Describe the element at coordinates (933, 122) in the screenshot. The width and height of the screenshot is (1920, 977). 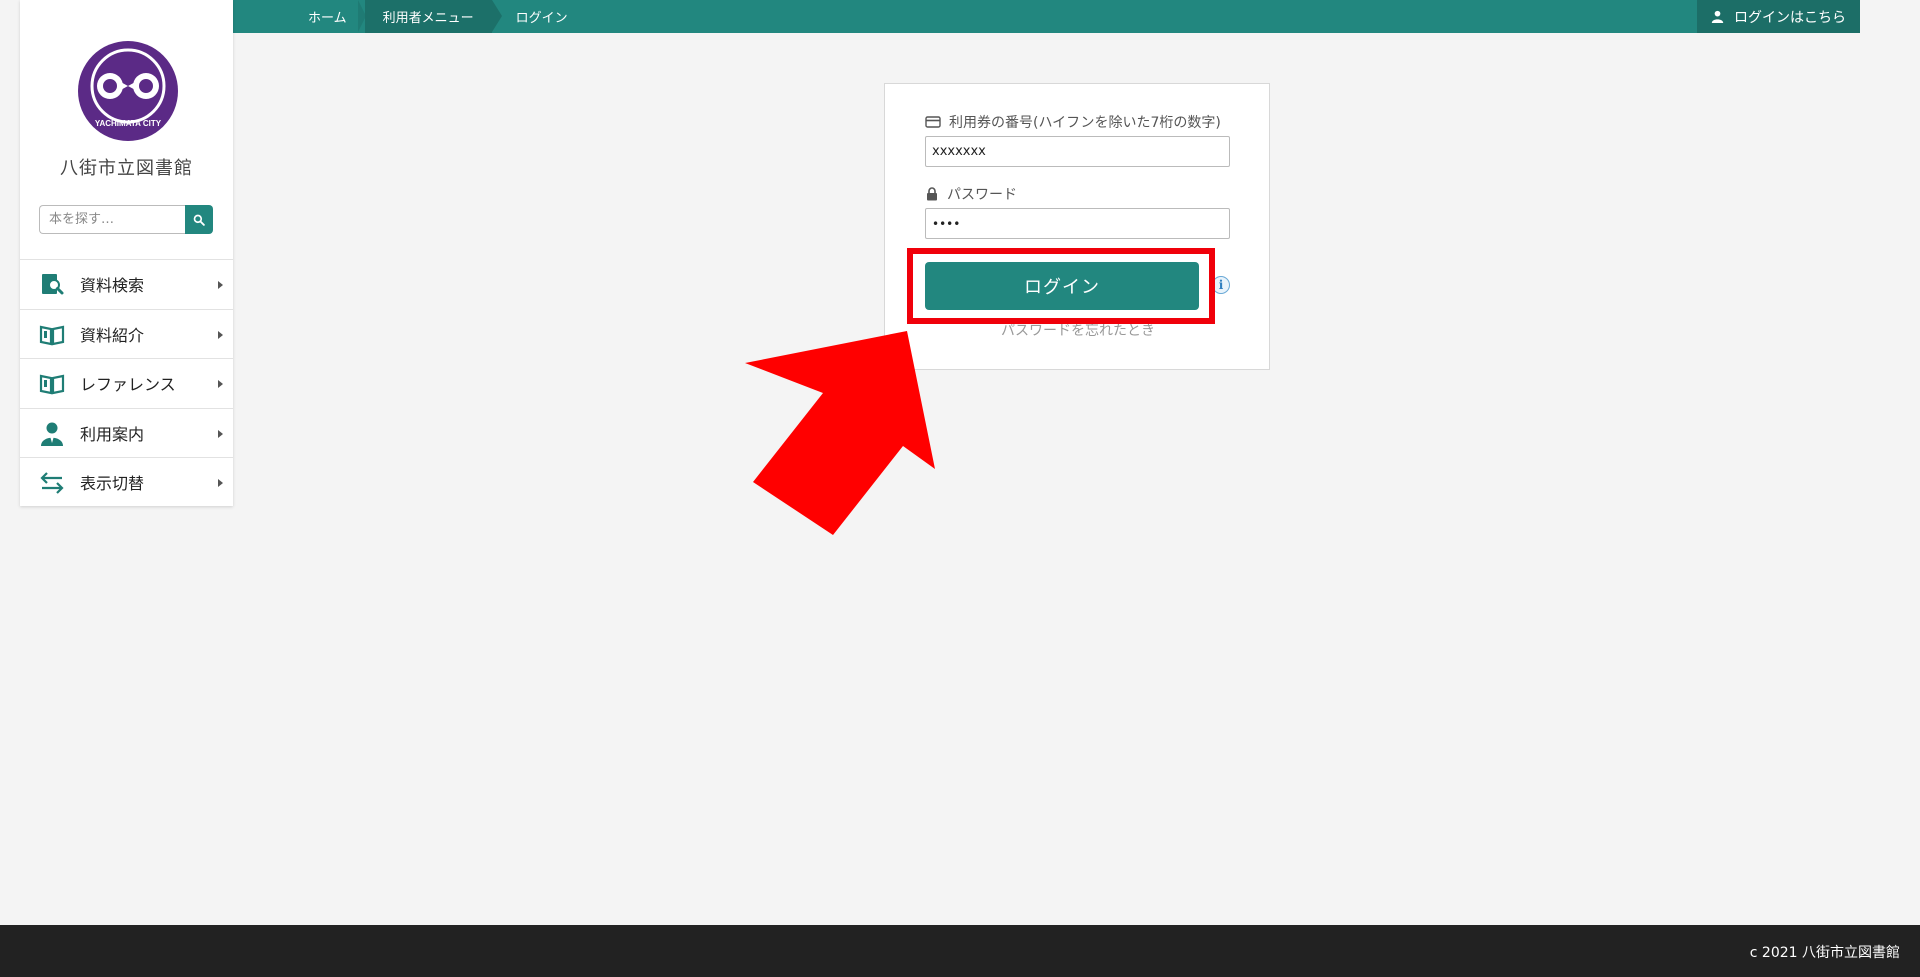
I see `credit-card-icon` at that location.